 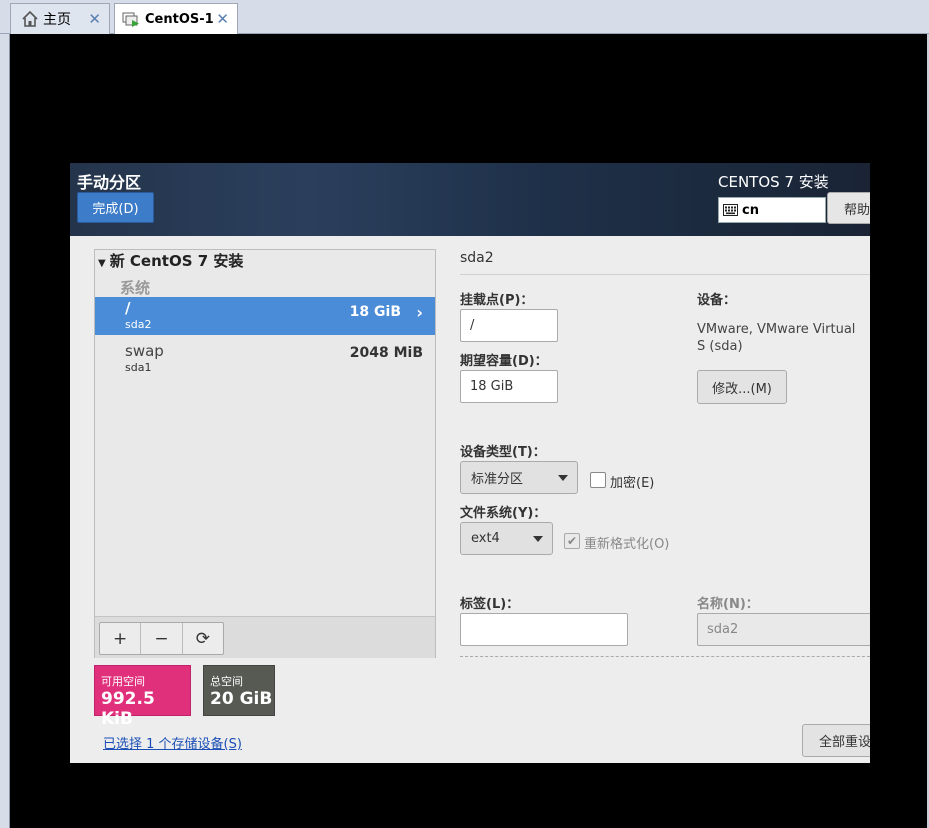 I want to click on install-group-header: ▼ 新 CentOS 7 安装, so click(x=170, y=260).